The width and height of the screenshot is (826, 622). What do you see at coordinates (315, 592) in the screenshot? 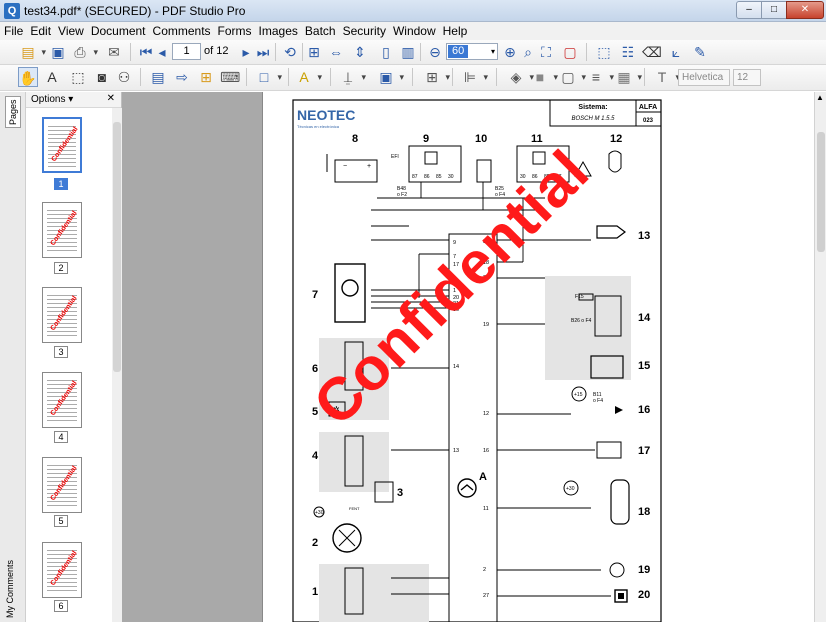
I see `component-1: 1` at bounding box center [315, 592].